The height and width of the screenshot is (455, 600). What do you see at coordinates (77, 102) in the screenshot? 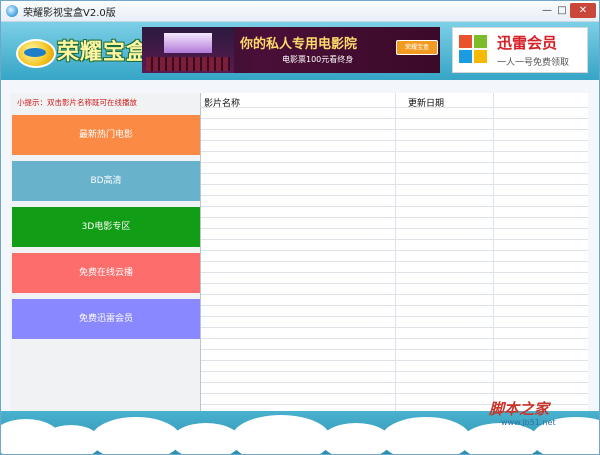
I see `hint-text: 小提示：双击影片名称既可在线播放` at bounding box center [77, 102].